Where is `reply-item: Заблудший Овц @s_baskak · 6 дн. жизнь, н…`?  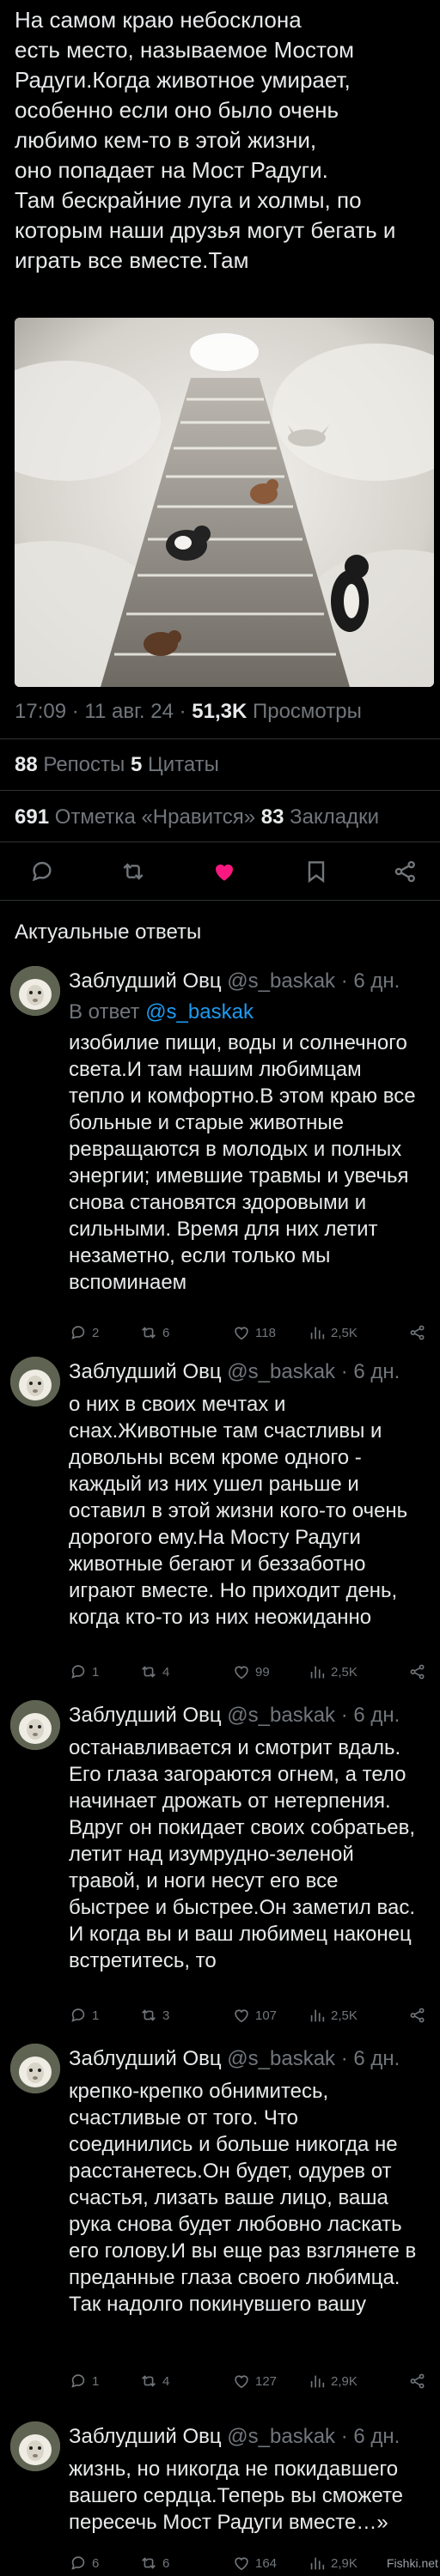 reply-item: Заблудший Овц @s_baskak · 6 дн. жизнь, н… is located at coordinates (220, 2499).